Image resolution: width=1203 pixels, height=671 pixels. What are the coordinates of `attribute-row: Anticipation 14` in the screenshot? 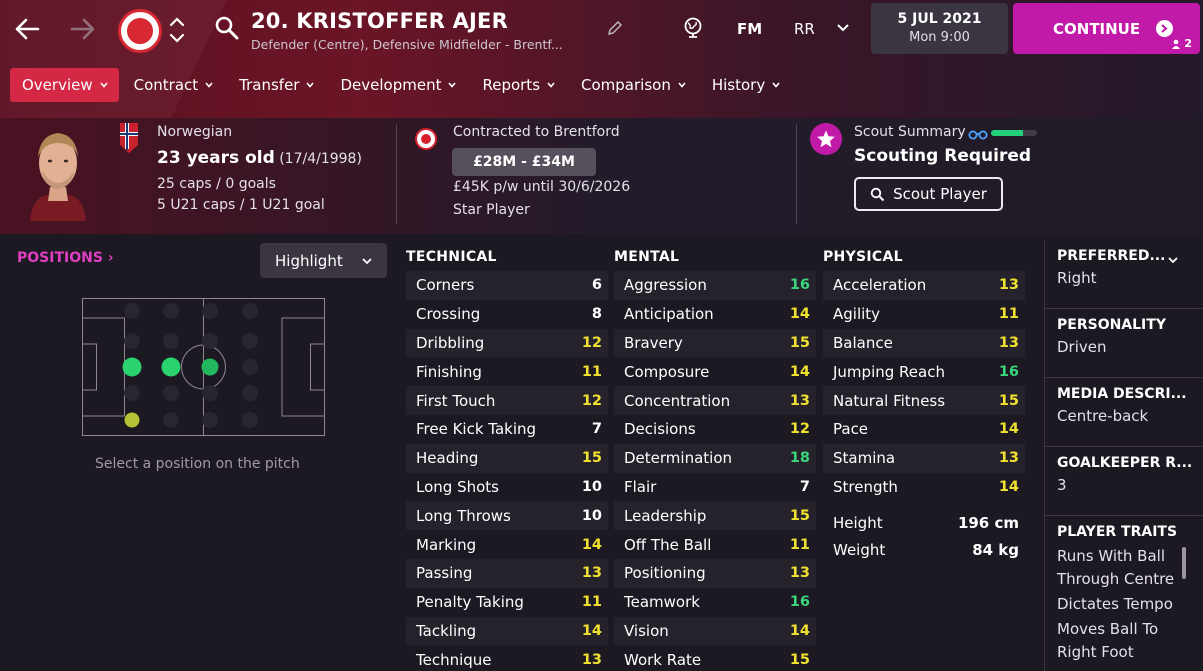 It's located at (715, 314).